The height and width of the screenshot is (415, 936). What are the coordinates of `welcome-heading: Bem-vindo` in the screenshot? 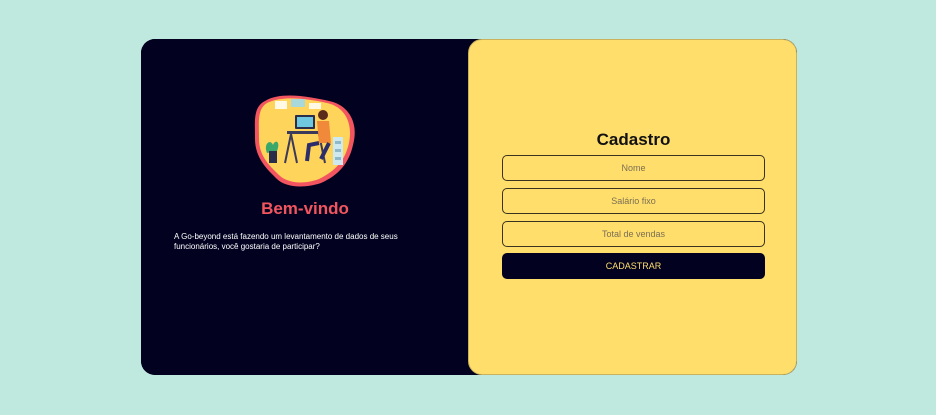 It's located at (305, 208).